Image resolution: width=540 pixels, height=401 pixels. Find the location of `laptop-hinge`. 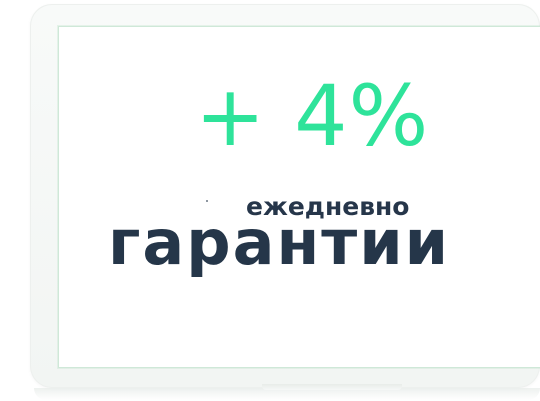

laptop-hinge is located at coordinates (332, 387).